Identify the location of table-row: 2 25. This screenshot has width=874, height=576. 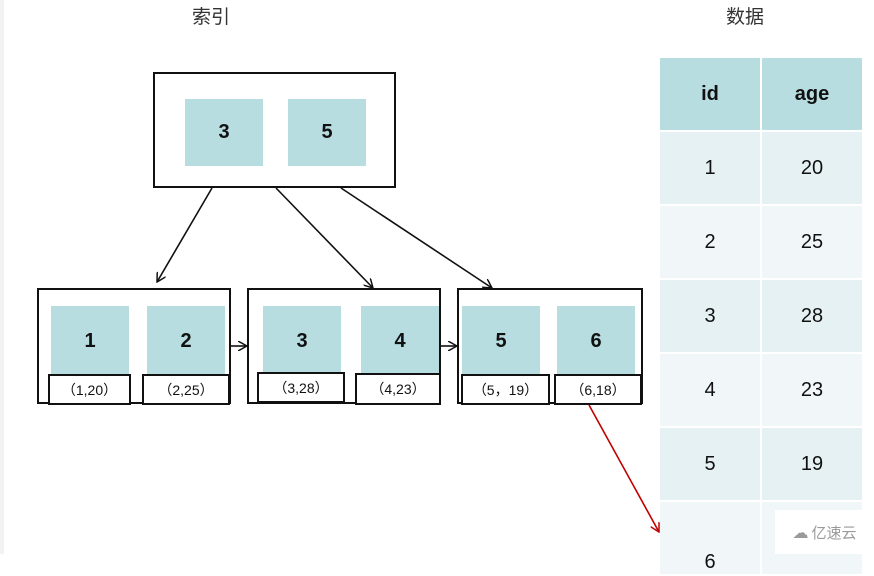
(761, 242).